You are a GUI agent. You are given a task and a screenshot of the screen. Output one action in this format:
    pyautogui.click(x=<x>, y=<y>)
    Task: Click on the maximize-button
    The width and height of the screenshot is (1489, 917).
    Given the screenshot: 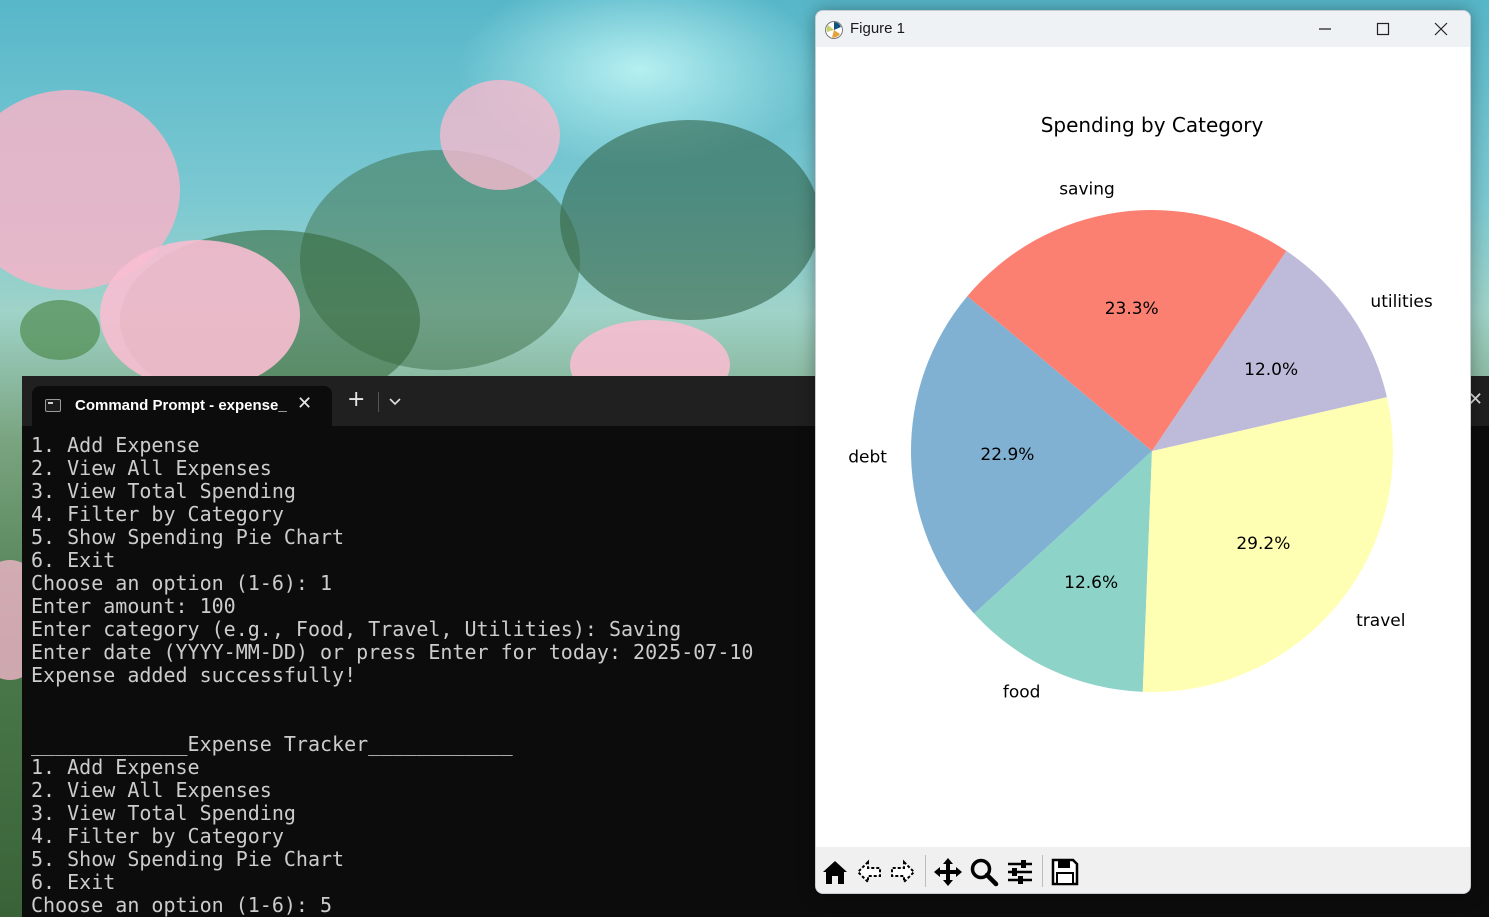 What is the action you would take?
    pyautogui.click(x=1383, y=29)
    